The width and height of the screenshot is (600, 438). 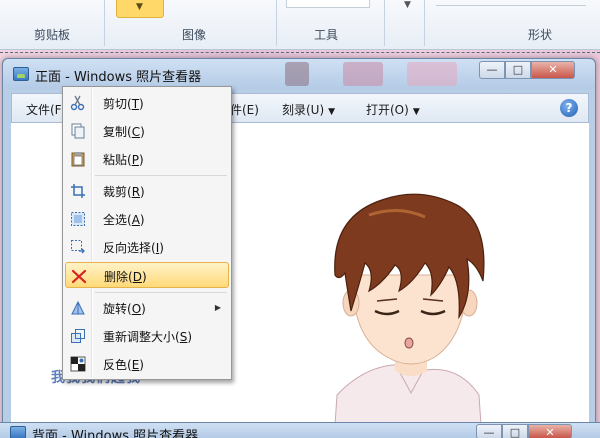 I want to click on menu-item-accelerator: A, so click(x=135, y=220).